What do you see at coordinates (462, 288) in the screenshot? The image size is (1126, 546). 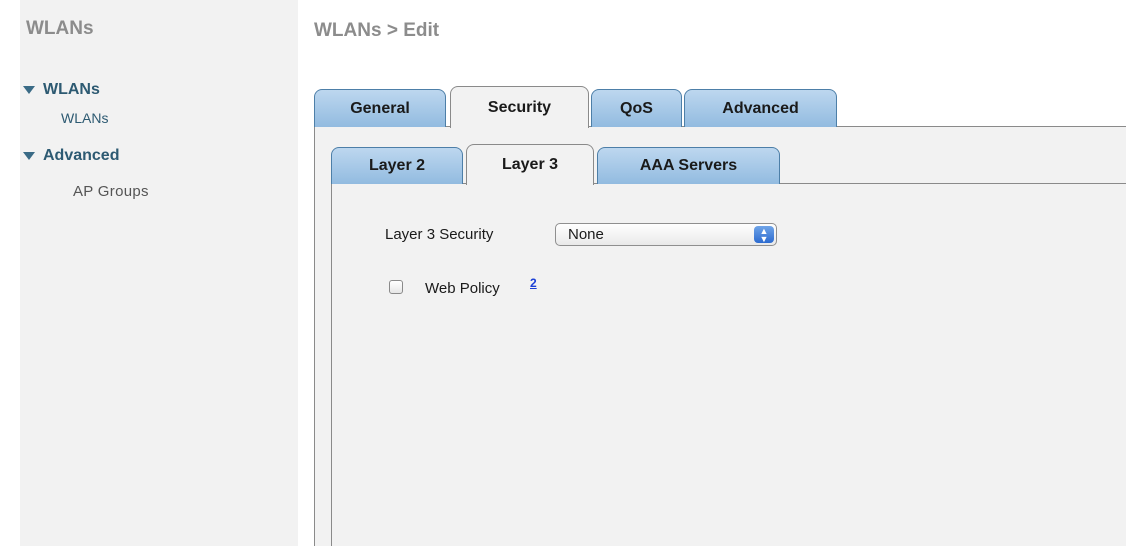 I see `web-policy-label: Web Policy` at bounding box center [462, 288].